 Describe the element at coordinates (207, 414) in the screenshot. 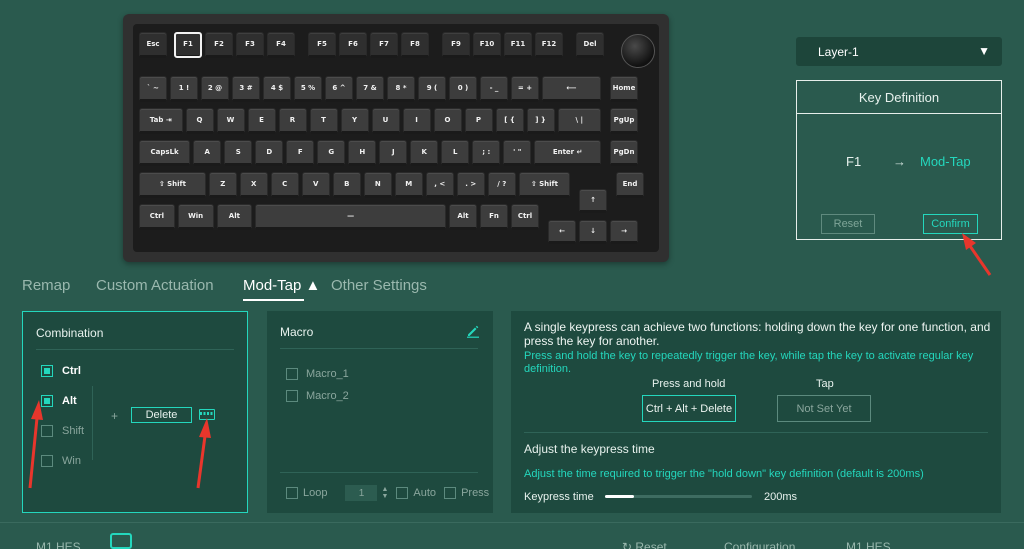

I see `keyboard-icon` at that location.